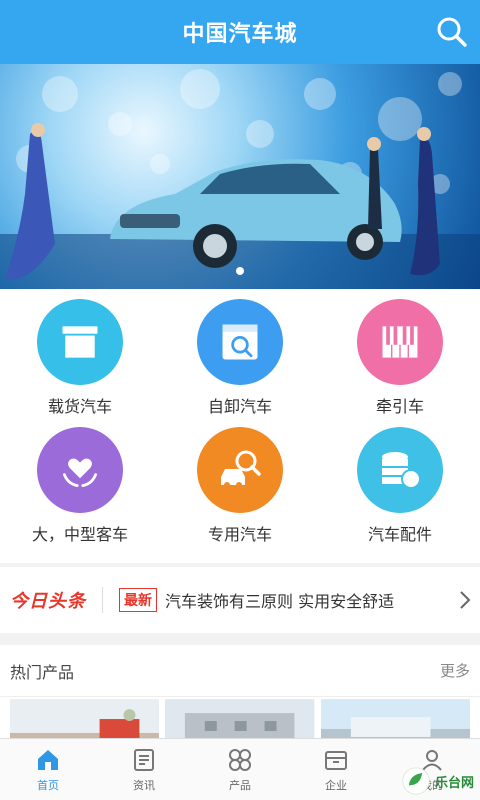 The height and width of the screenshot is (800, 480). Describe the element at coordinates (240, 671) in the screenshot. I see `section-header: 热门产品 更多` at that location.